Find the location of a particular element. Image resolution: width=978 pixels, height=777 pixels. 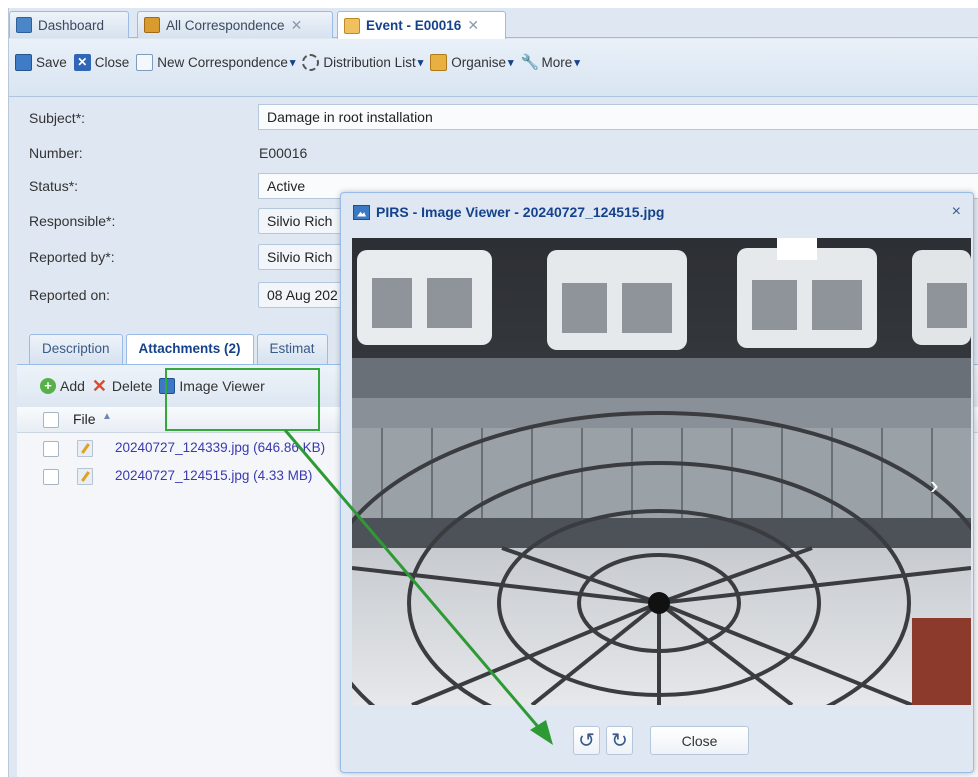

reported-on-label: Reported on: is located at coordinates (69, 295).